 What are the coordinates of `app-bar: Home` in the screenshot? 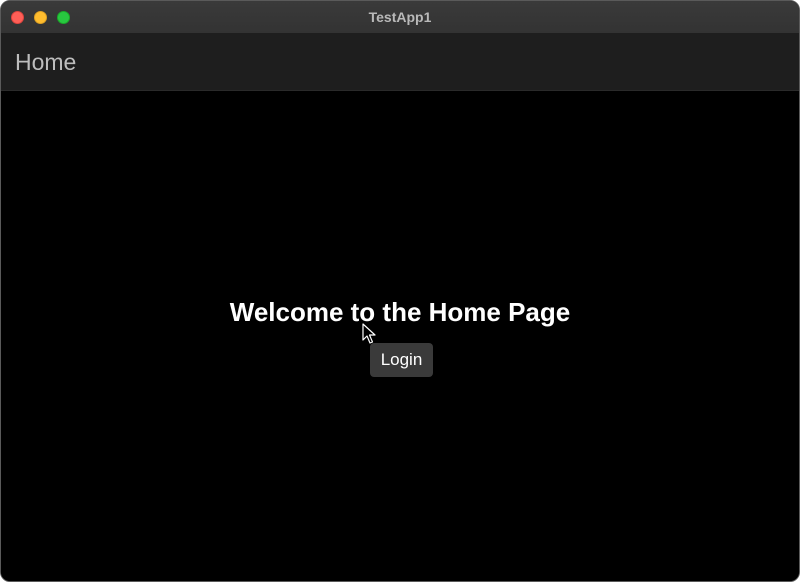 It's located at (400, 62).